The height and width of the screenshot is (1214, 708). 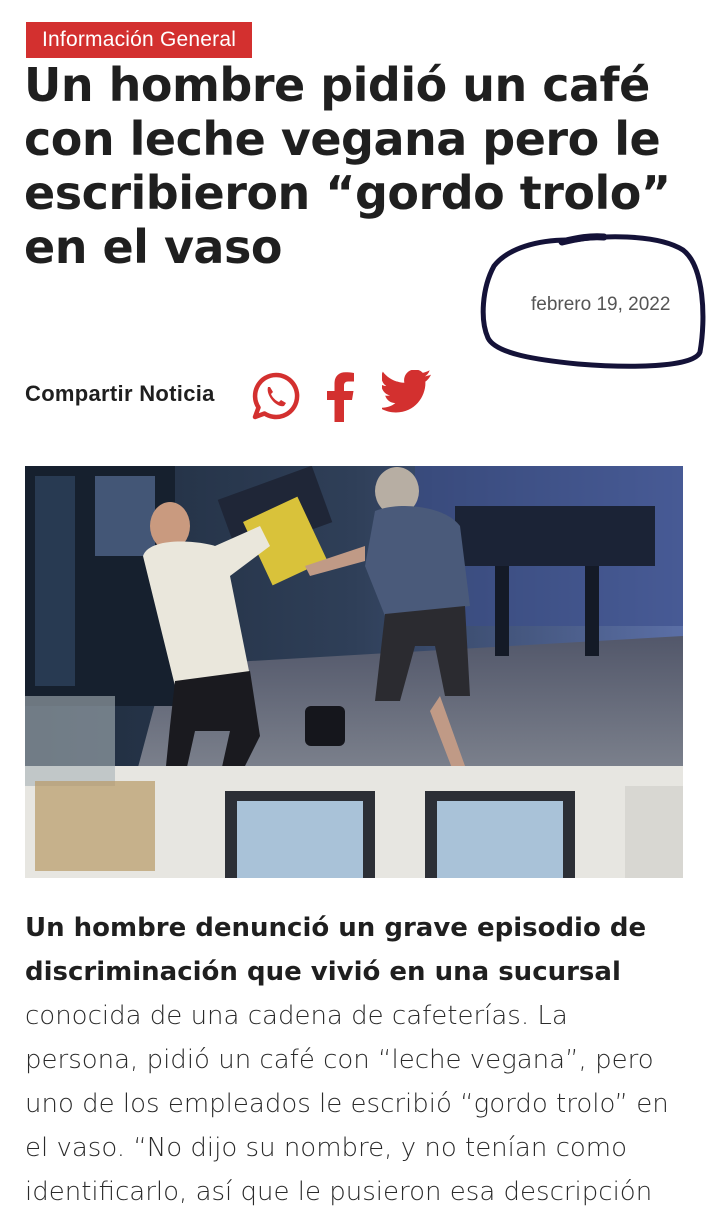 What do you see at coordinates (601, 304) in the screenshot?
I see `publish-date: febrero 19, 2022` at bounding box center [601, 304].